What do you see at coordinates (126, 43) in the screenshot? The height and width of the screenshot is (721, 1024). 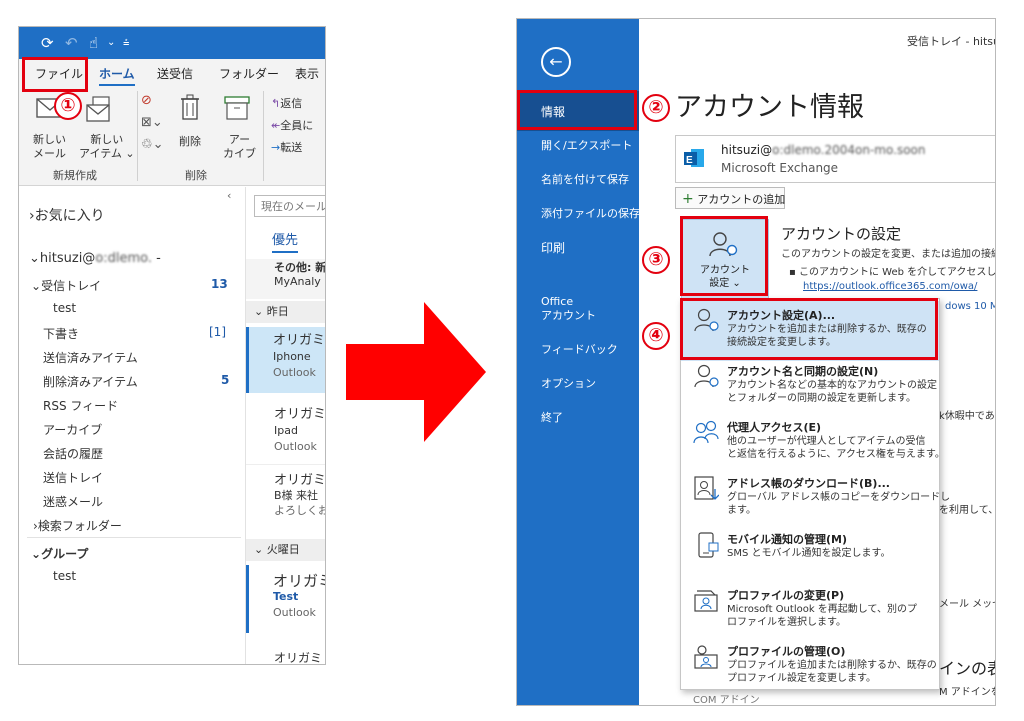 I see `customize-qat-icon: ⩮` at bounding box center [126, 43].